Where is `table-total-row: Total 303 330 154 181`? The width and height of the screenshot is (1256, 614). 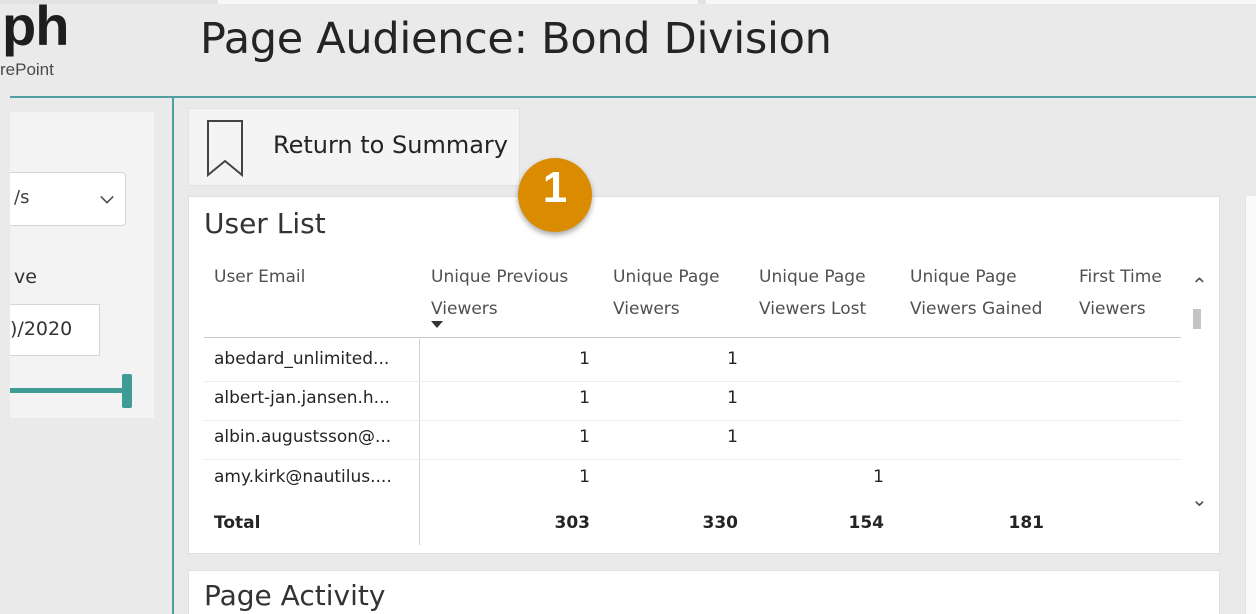 table-total-row: Total 303 330 154 181 is located at coordinates (692, 527).